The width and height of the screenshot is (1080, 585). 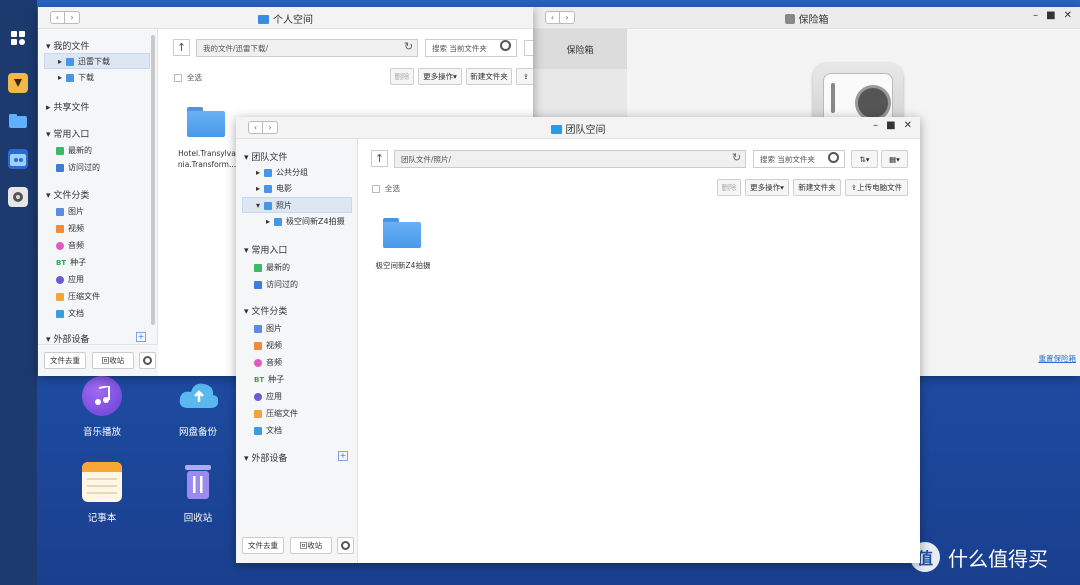 What do you see at coordinates (265, 457) in the screenshot?
I see `sidebar-group-external: ▾ 外部设备` at bounding box center [265, 457].